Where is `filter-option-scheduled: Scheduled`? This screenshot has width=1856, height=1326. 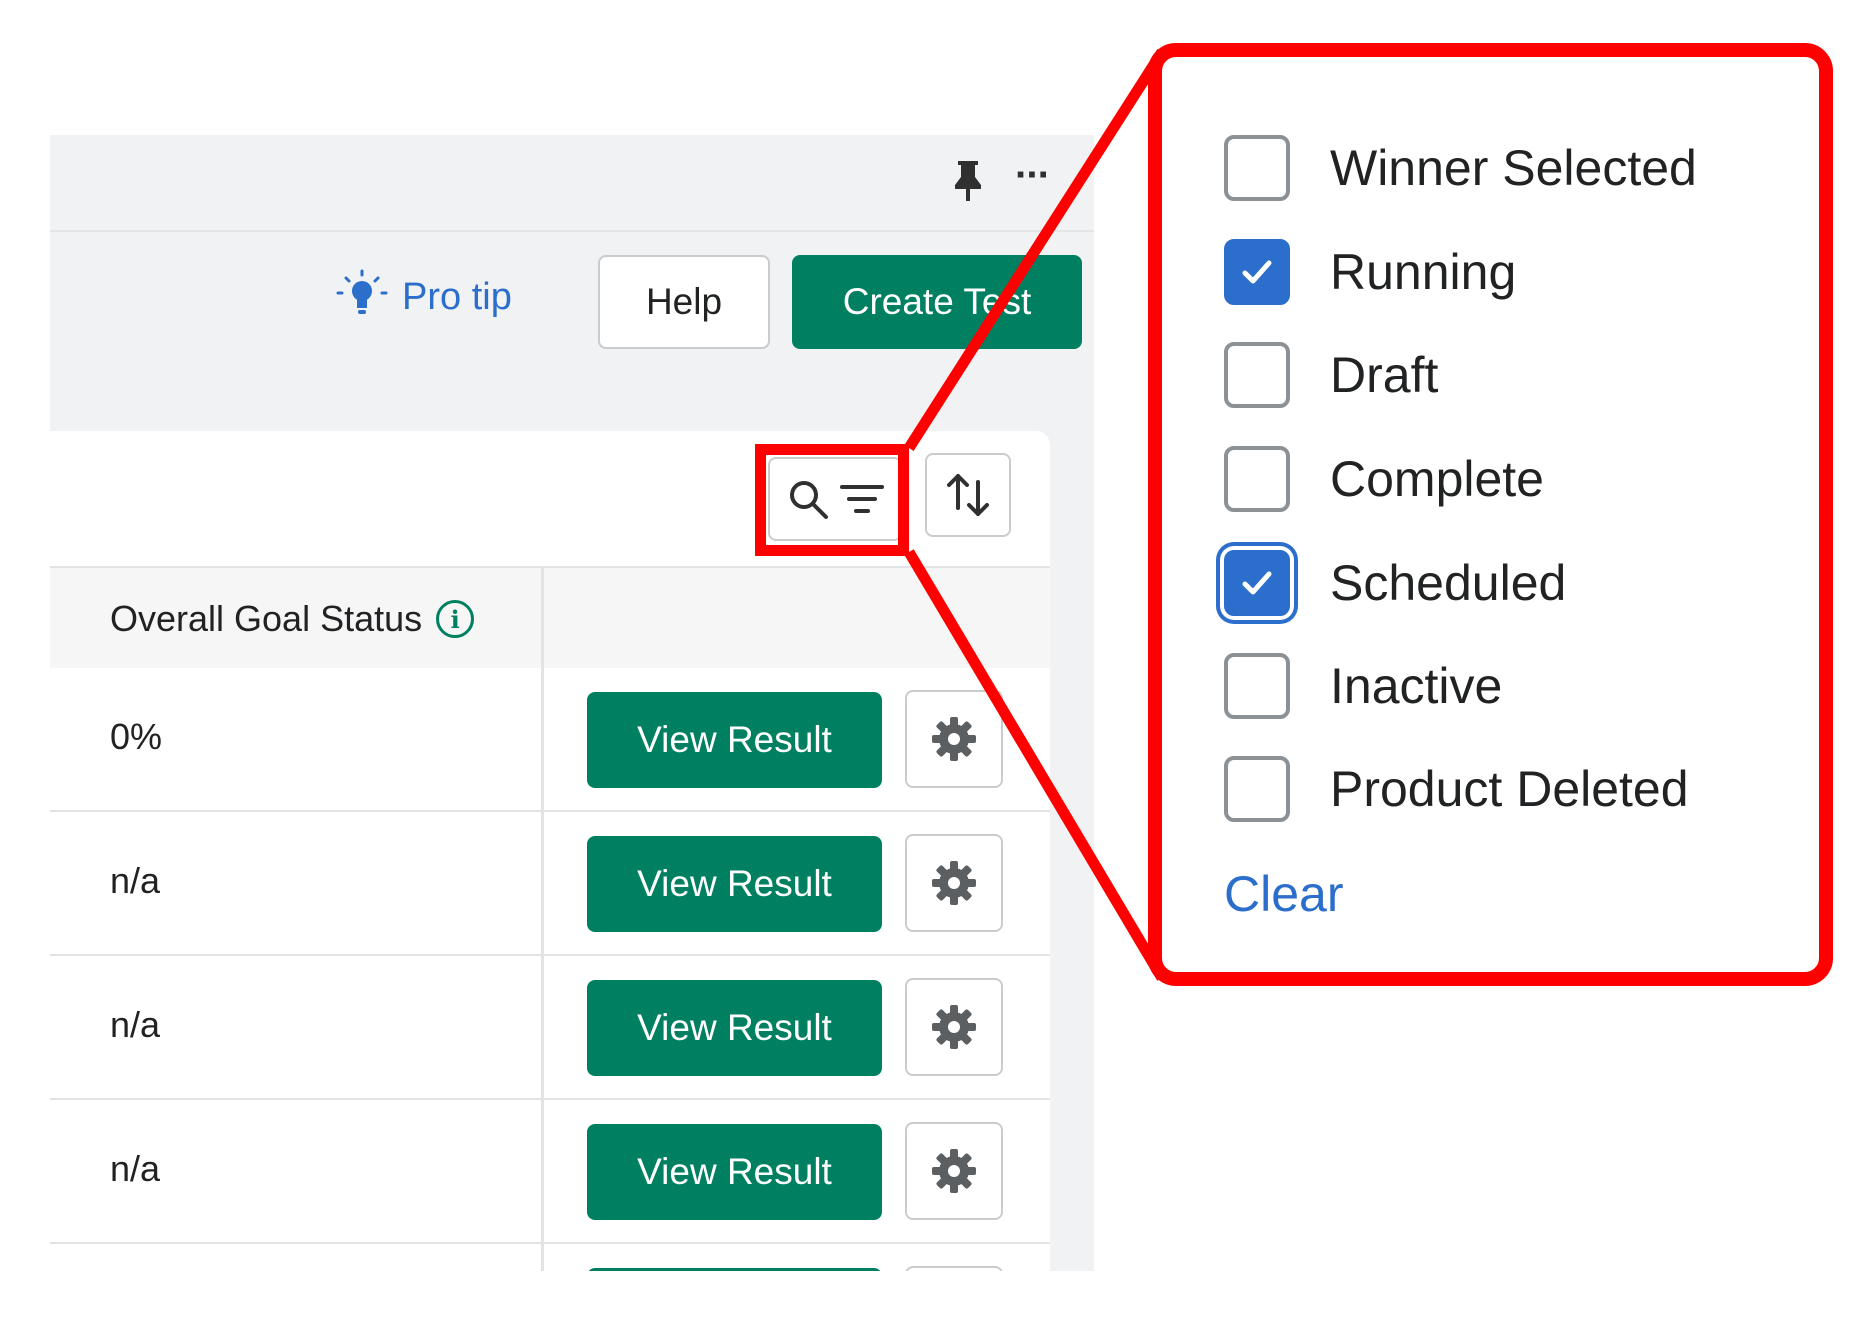
filter-option-scheduled: Scheduled is located at coordinates (1395, 583).